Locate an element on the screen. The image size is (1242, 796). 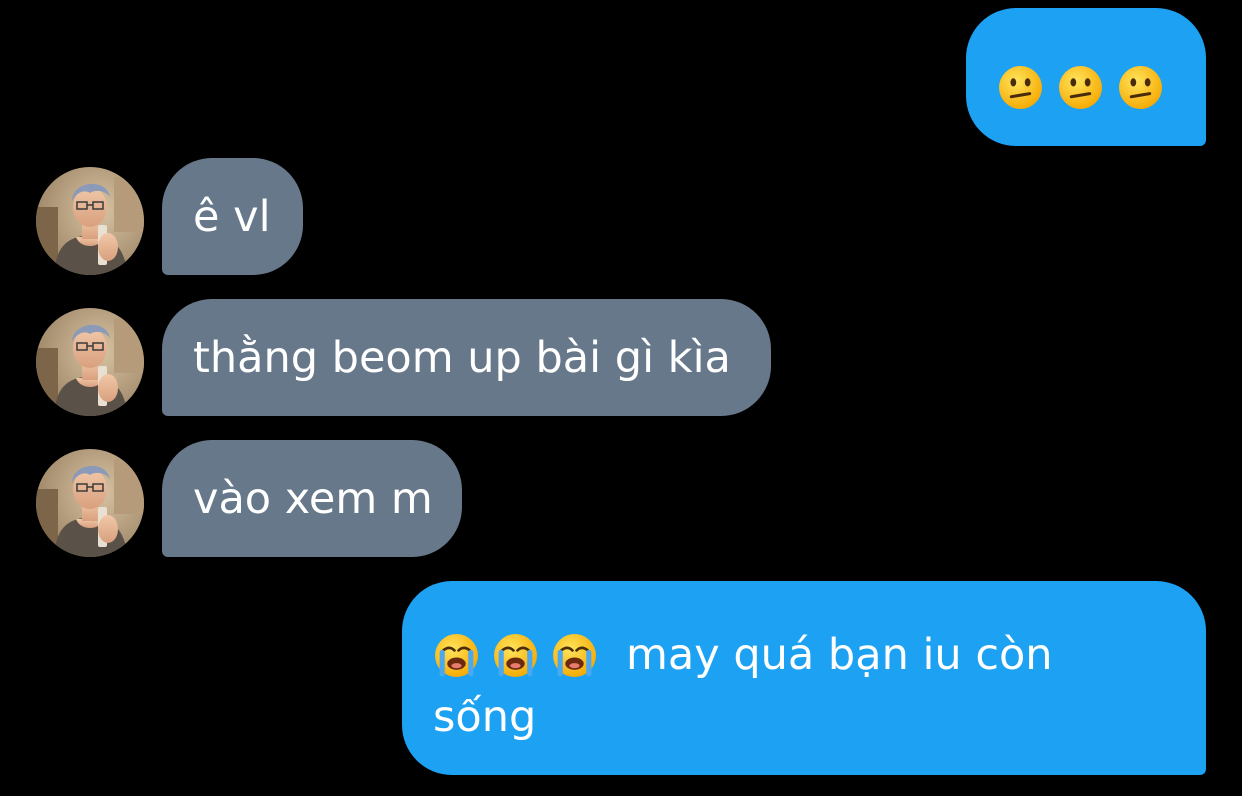
message-text: vào xem m is located at coordinates (313, 499).